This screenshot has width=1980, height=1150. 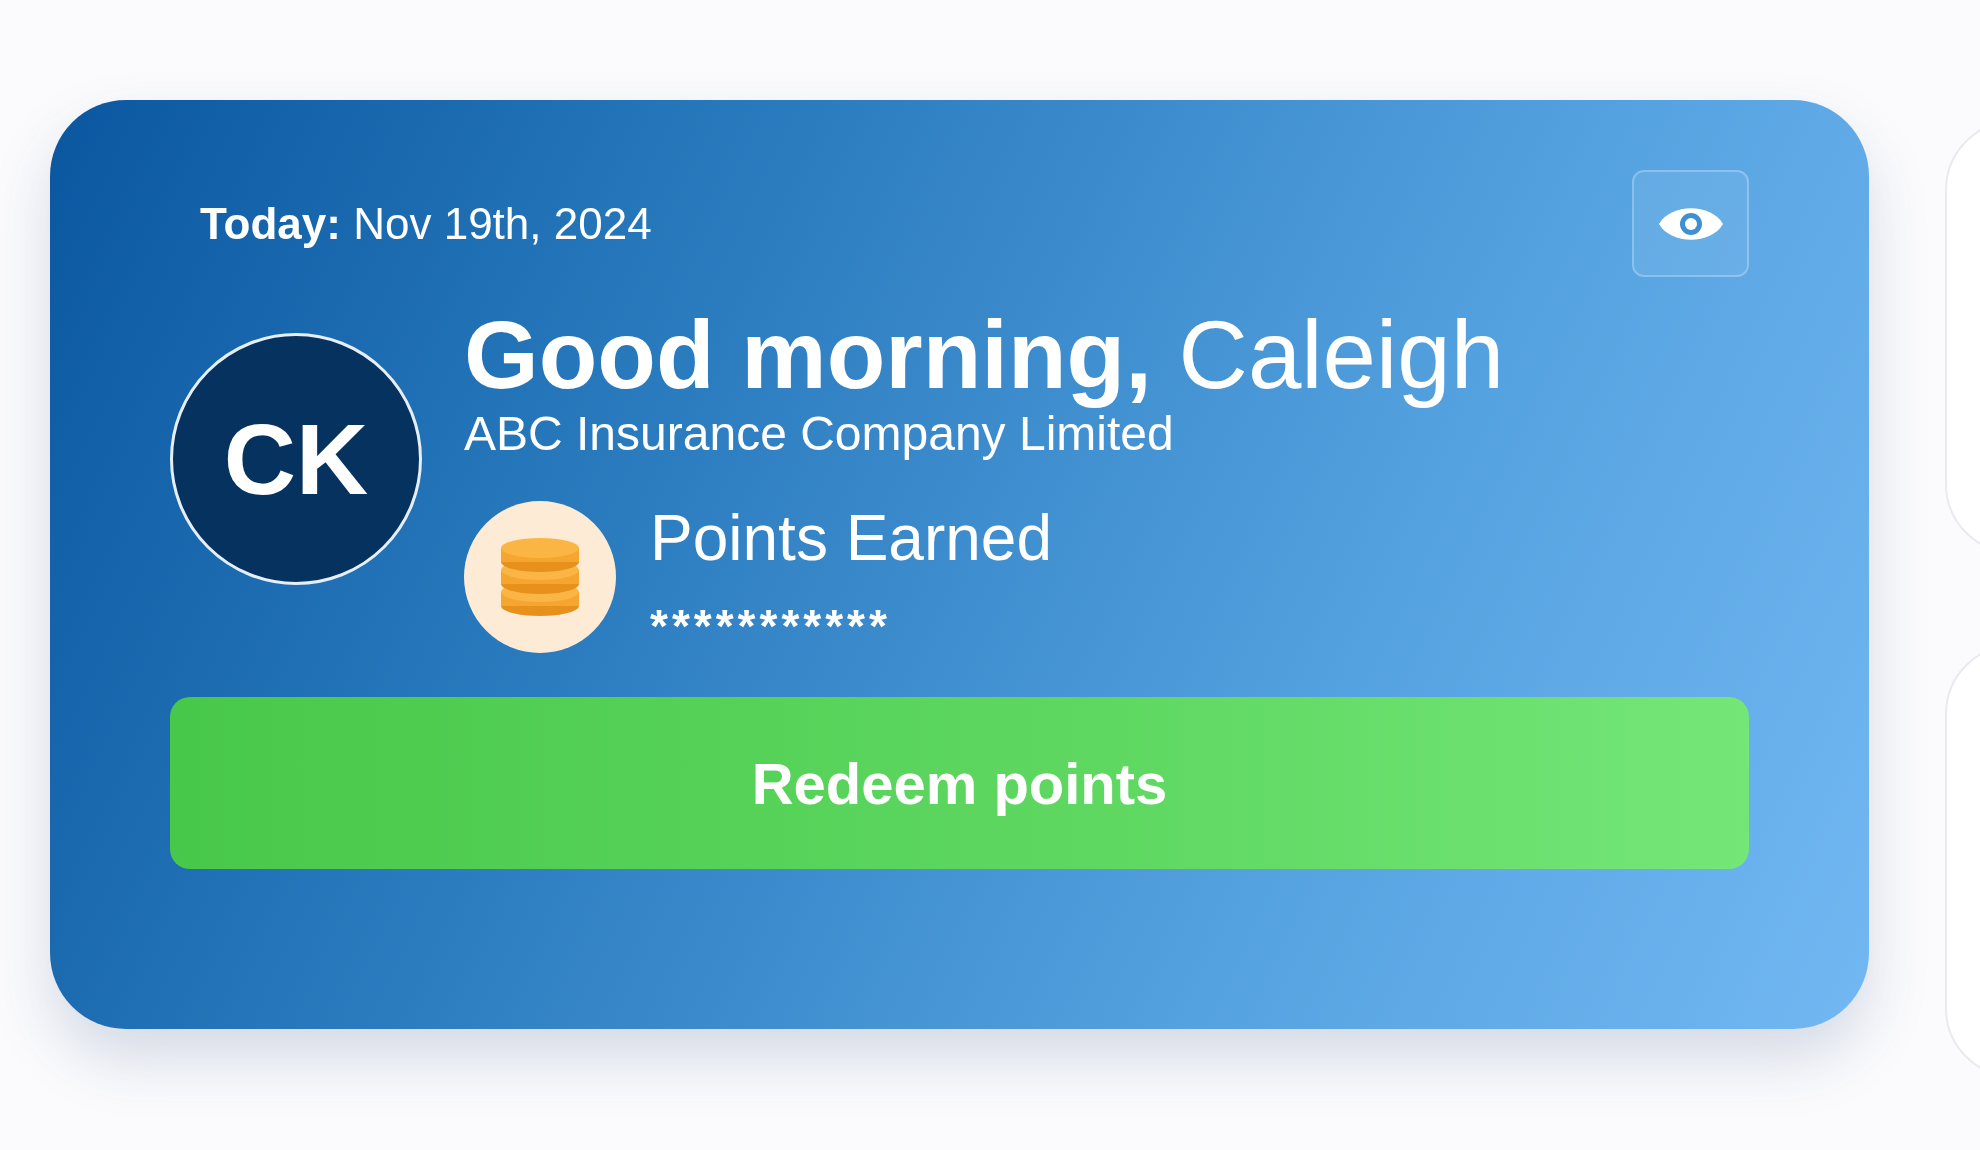 I want to click on company-name: ABC Insurance Company Limited, so click(x=819, y=434).